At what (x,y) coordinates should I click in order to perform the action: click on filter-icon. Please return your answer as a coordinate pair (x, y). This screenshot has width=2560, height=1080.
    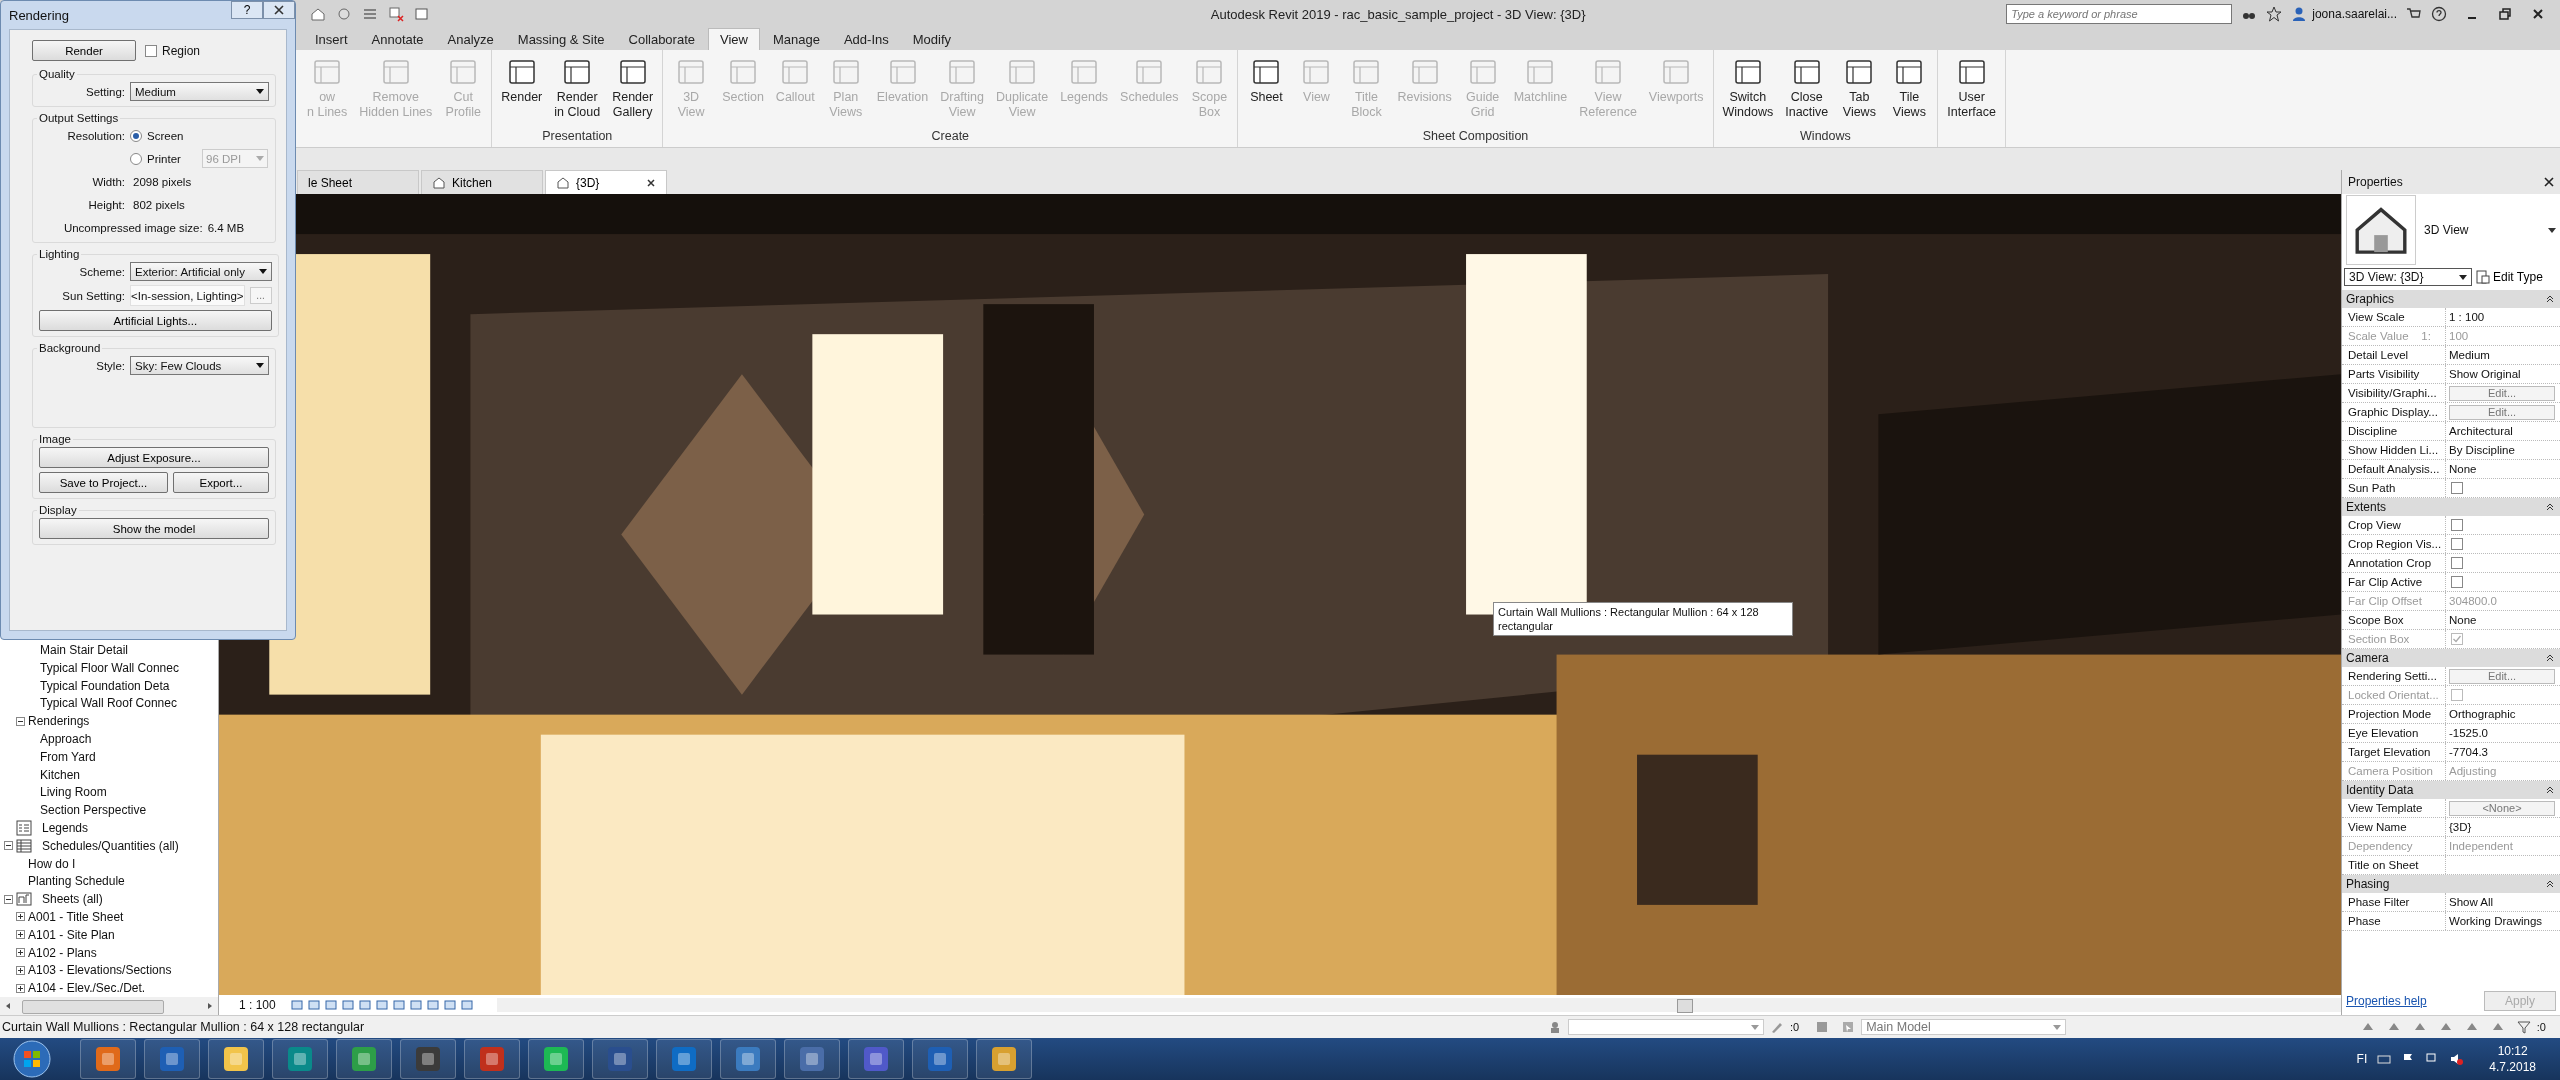
    Looking at the image, I should click on (2523, 1027).